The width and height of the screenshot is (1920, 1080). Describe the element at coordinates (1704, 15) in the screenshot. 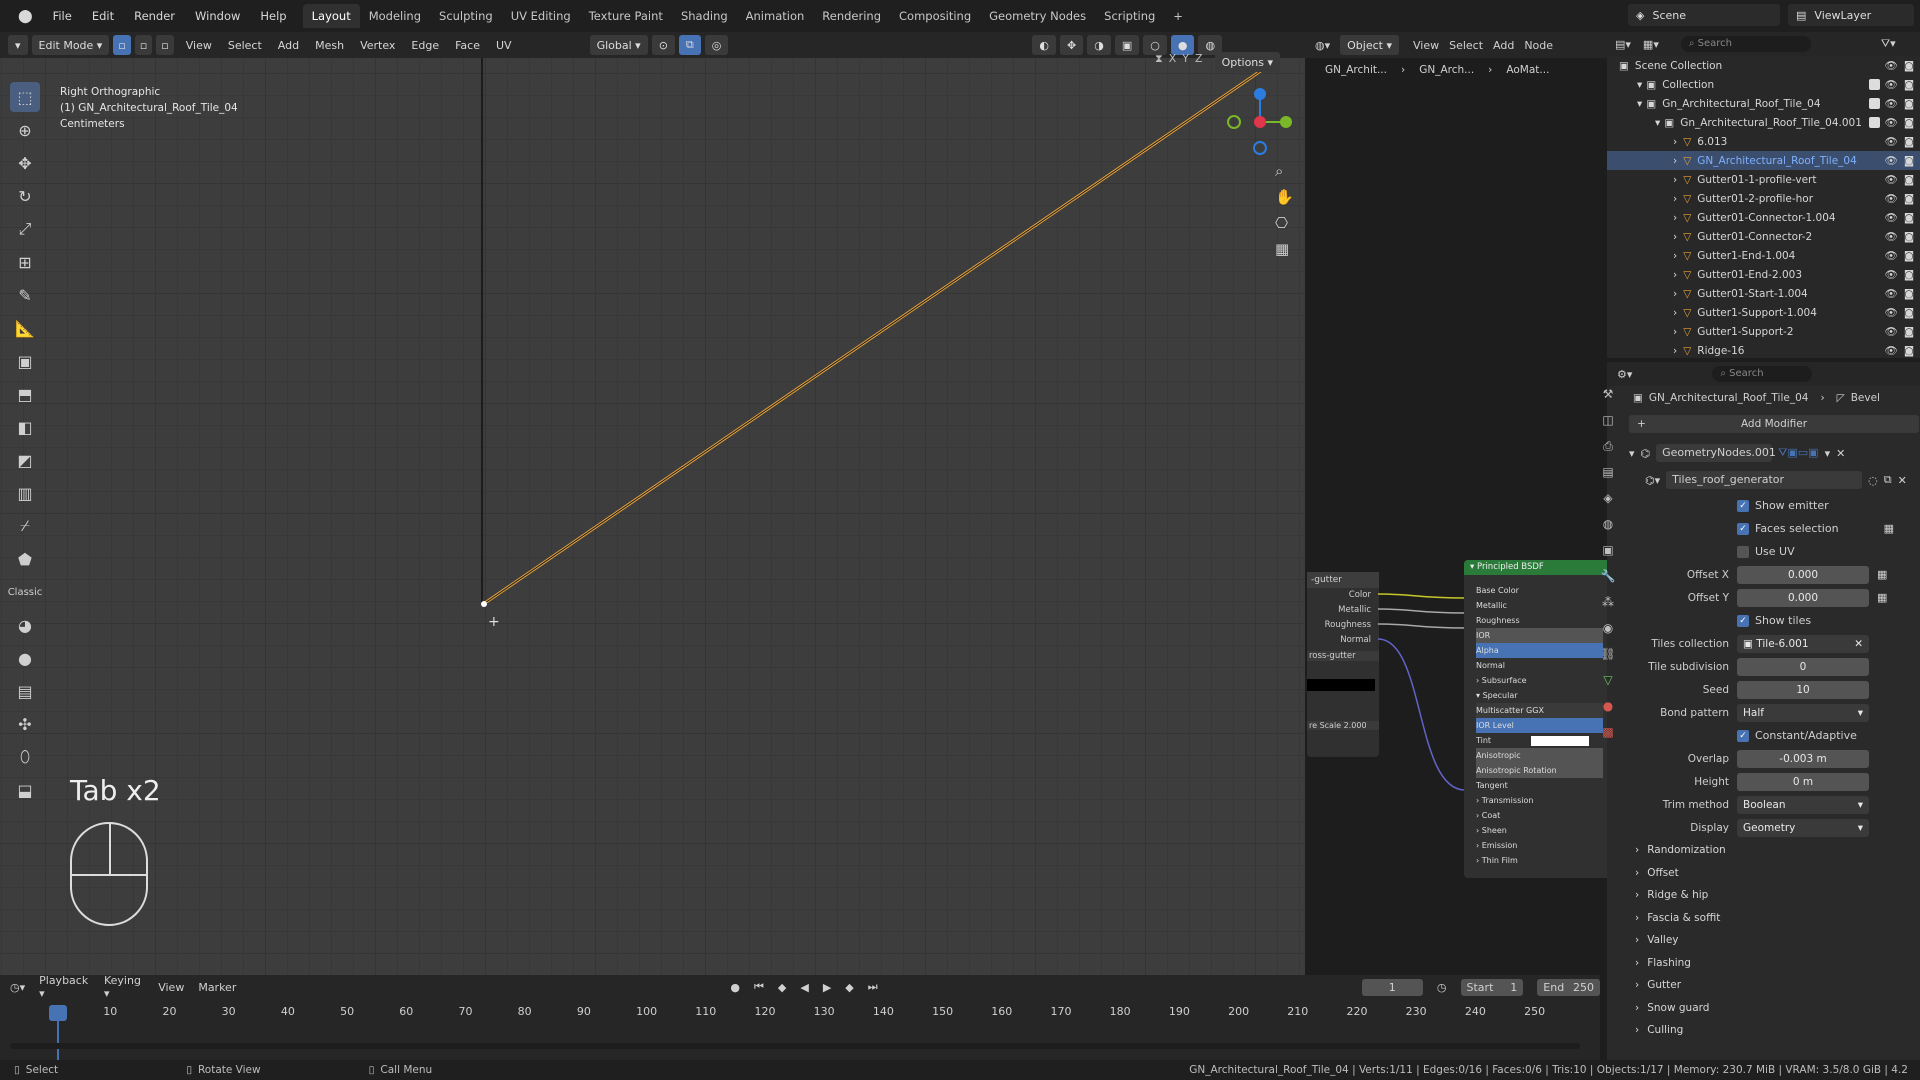

I see `scene-selector: ◈ Scene` at that location.